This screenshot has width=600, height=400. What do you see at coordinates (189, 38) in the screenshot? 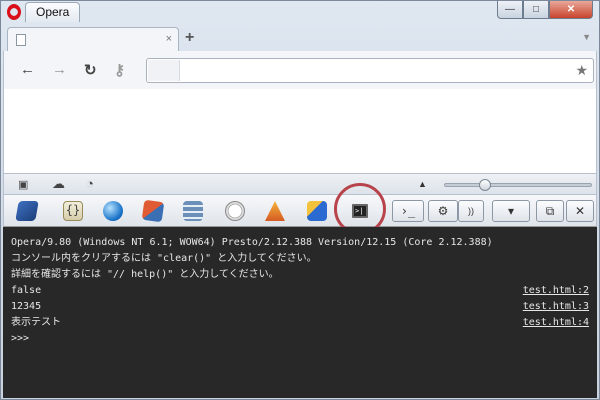
I see `new-tab-button: +` at bounding box center [189, 38].